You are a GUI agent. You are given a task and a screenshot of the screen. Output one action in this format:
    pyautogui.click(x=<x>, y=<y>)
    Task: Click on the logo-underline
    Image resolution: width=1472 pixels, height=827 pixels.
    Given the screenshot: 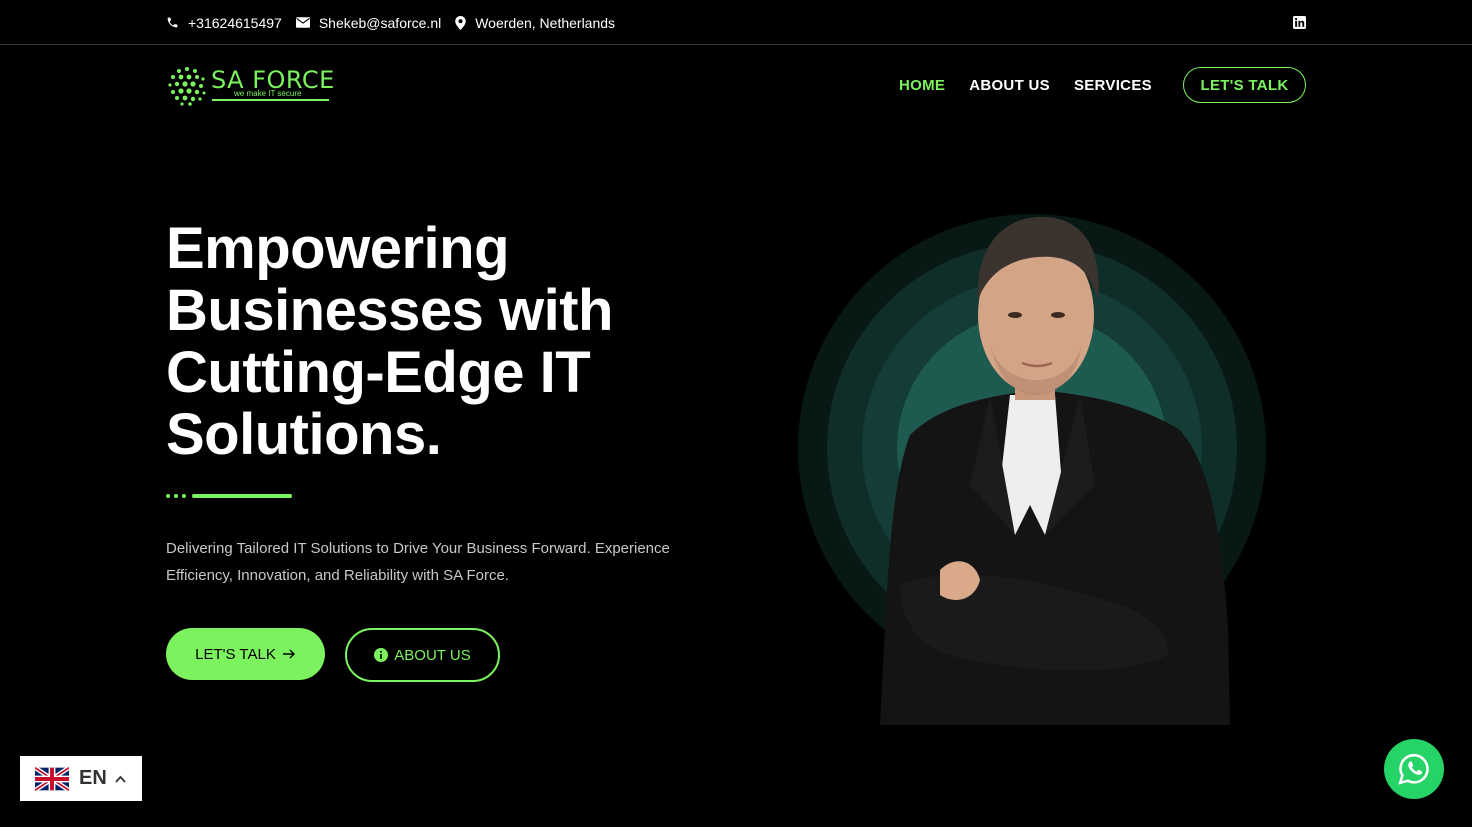 What is the action you would take?
    pyautogui.click(x=270, y=100)
    